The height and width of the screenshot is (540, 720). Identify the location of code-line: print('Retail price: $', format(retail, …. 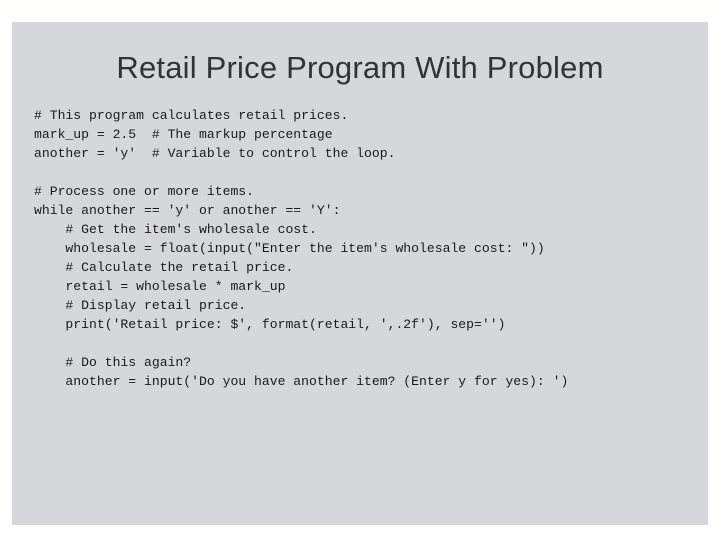
(270, 324).